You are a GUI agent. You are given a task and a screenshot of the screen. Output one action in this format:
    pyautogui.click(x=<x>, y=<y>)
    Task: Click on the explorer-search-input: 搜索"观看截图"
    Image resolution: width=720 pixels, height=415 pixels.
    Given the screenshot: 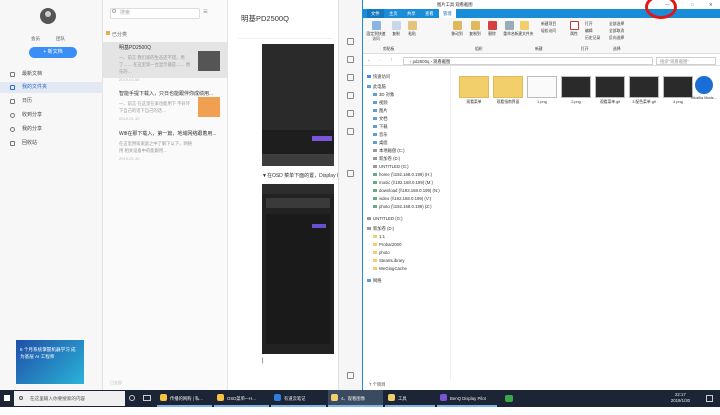 What is the action you would take?
    pyautogui.click(x=686, y=61)
    